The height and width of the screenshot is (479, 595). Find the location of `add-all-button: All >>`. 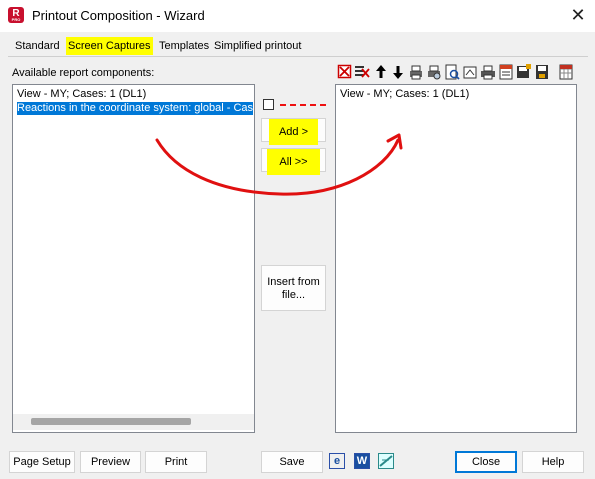

add-all-button: All >> is located at coordinates (293, 161).